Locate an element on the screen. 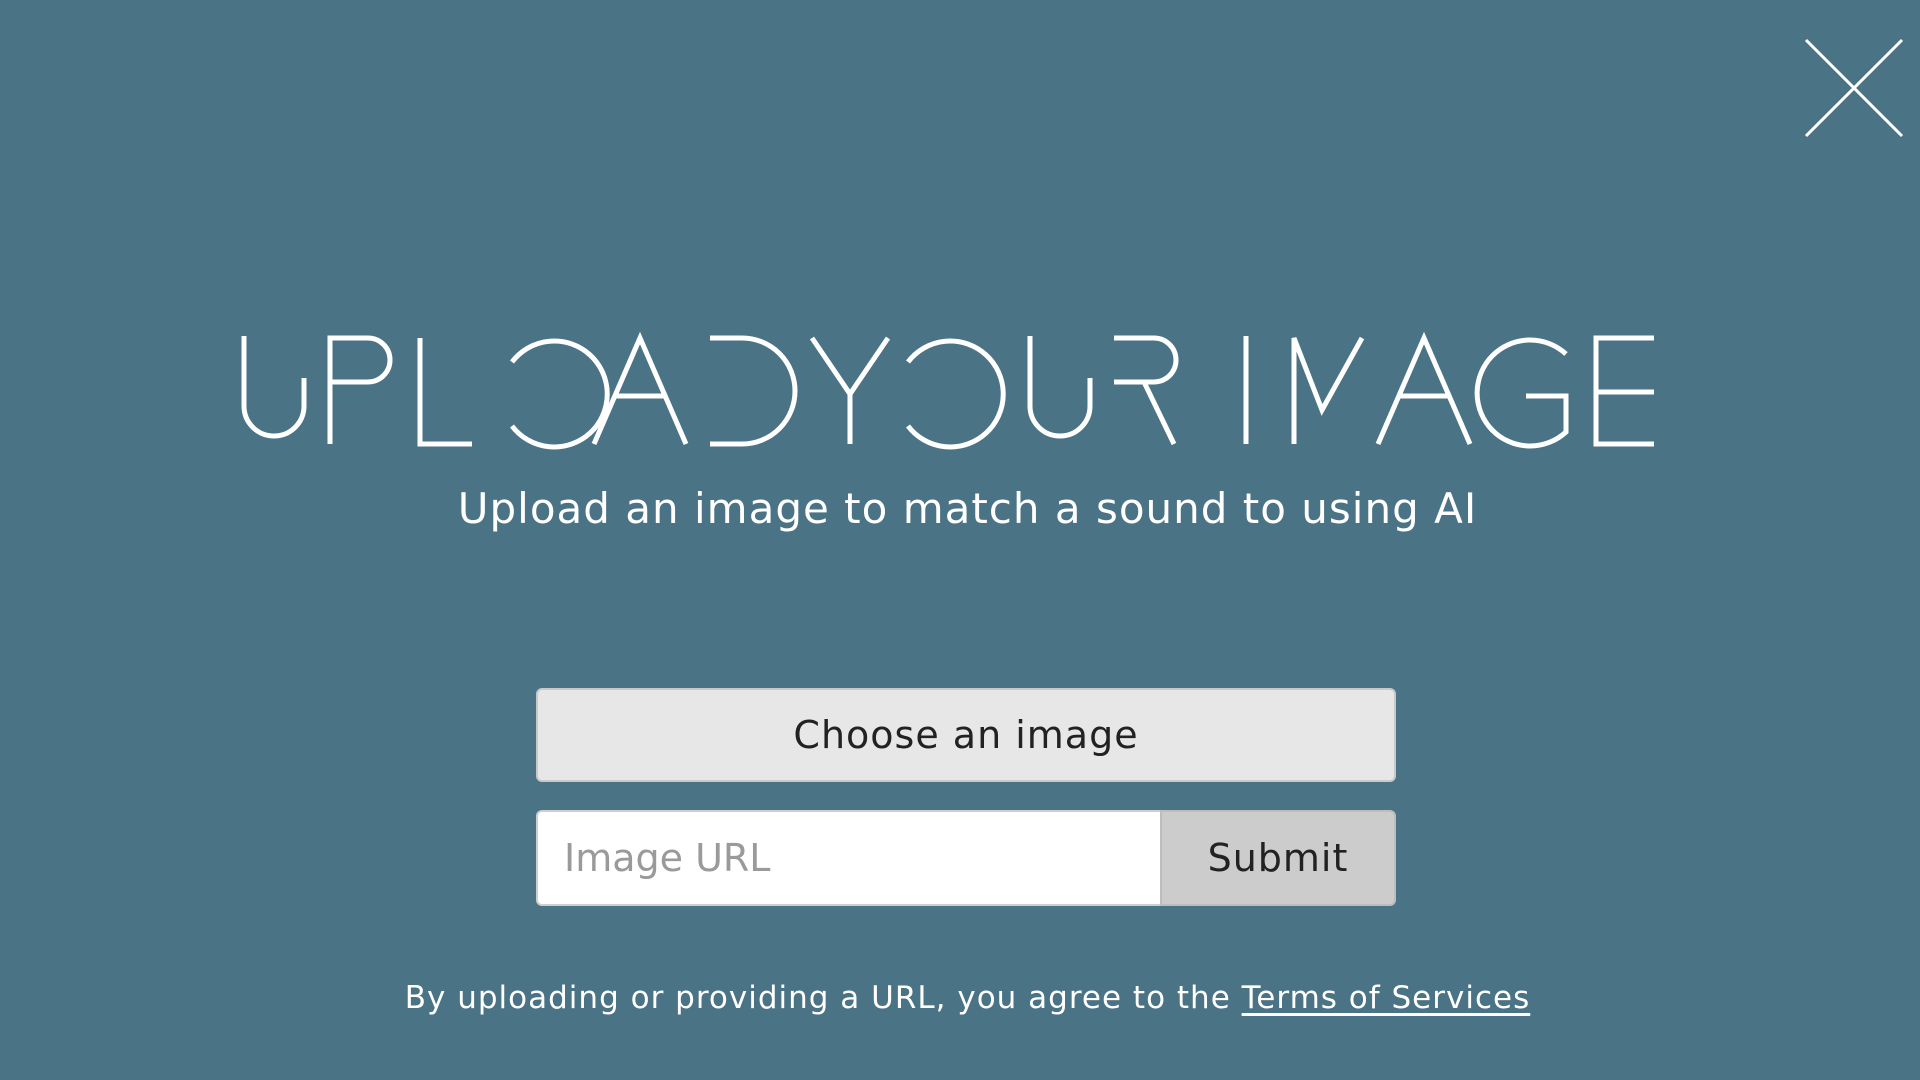 The image size is (1920, 1080). page-title-graphic is located at coordinates (947, 390).